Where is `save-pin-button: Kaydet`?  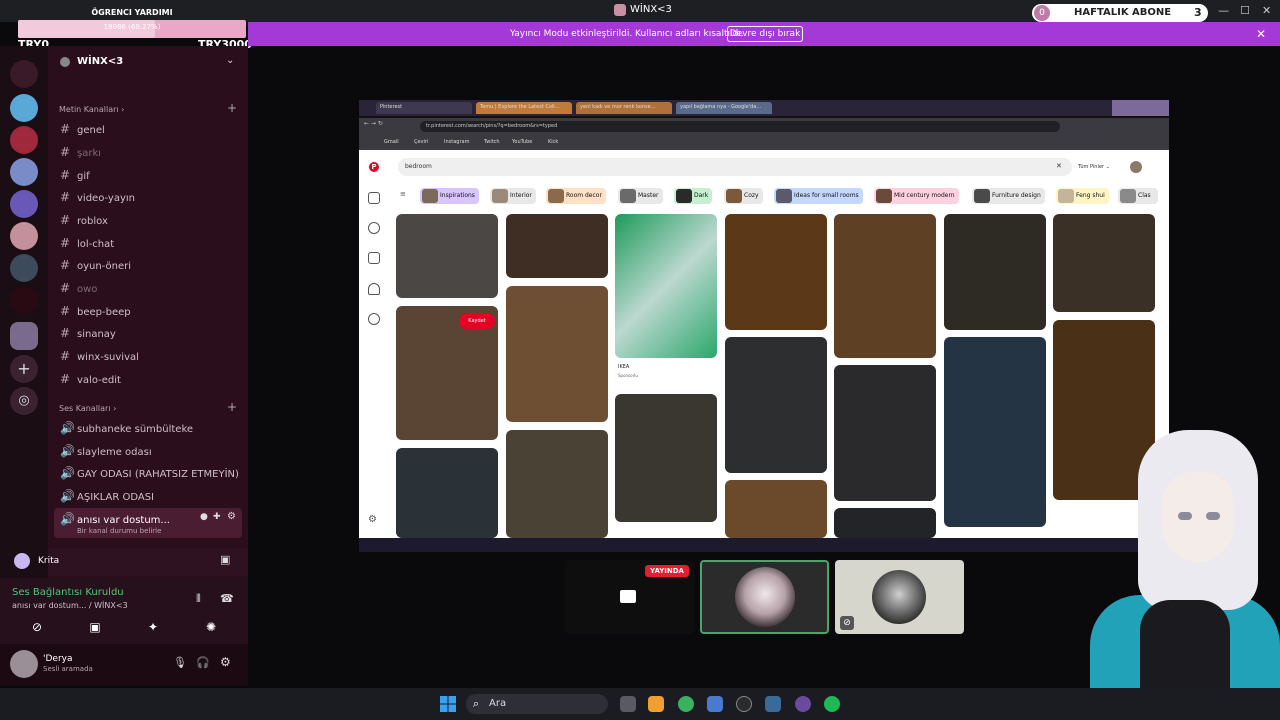
save-pin-button: Kaydet is located at coordinates (477, 321).